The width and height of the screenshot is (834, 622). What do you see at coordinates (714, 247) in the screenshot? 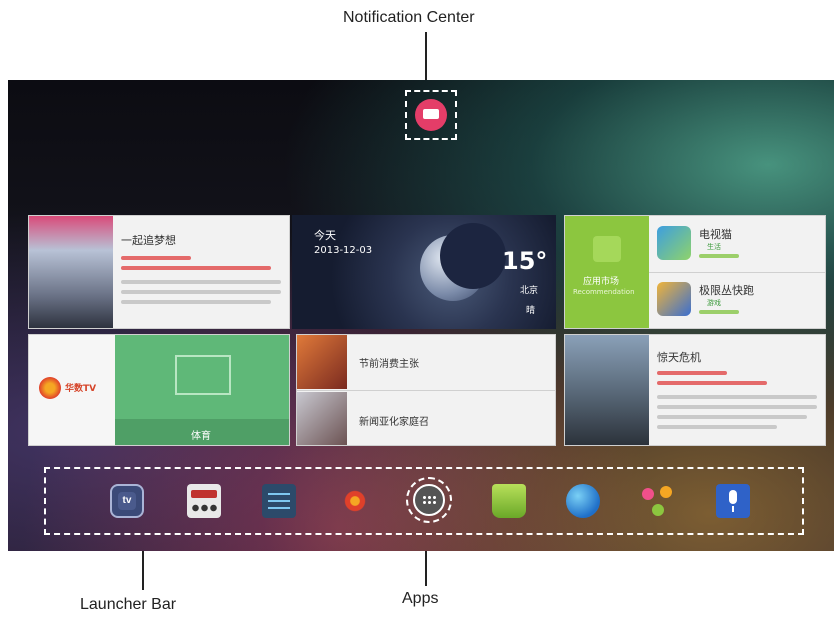
I see `tvcat-app-category: 生活` at bounding box center [714, 247].